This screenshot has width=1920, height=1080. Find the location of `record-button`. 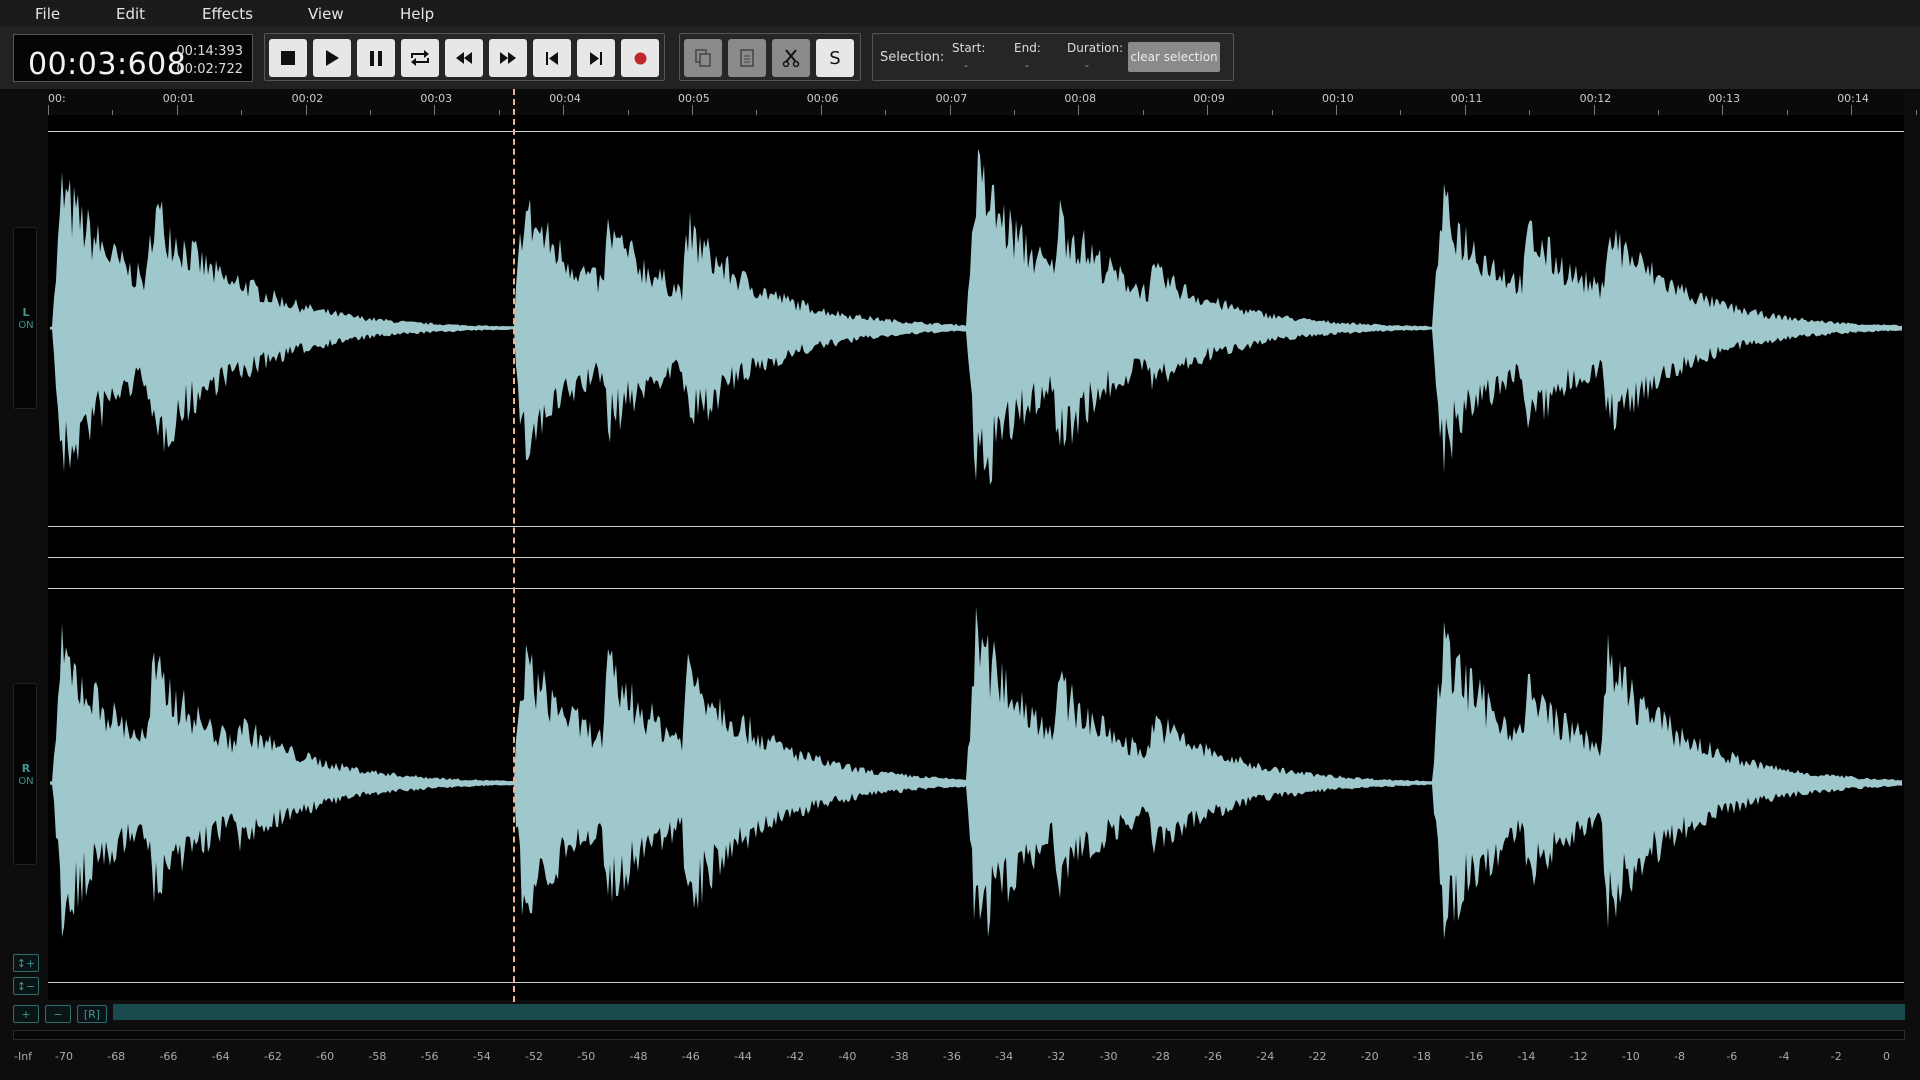

record-button is located at coordinates (640, 58).